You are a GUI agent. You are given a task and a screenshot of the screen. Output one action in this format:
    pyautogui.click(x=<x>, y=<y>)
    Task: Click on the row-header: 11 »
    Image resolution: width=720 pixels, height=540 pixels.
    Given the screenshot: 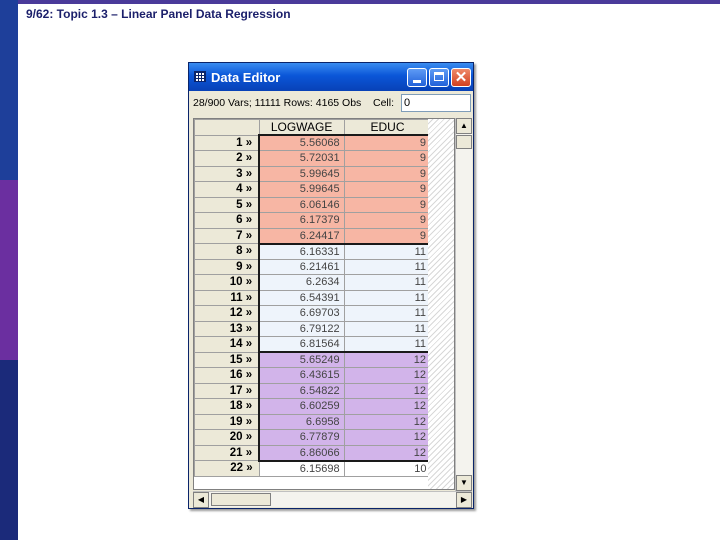 What is the action you would take?
    pyautogui.click(x=227, y=297)
    